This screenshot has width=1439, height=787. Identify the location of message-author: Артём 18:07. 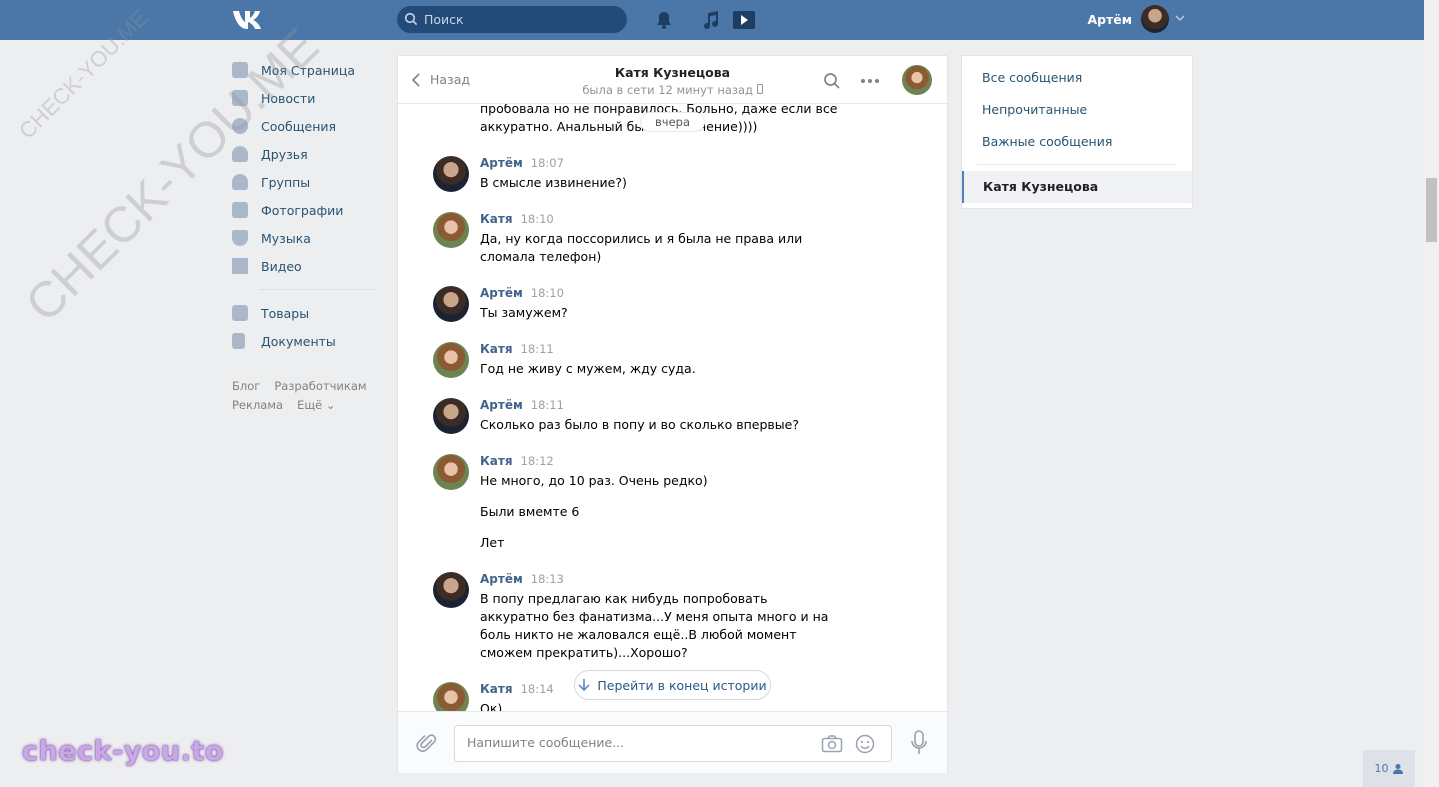
(522, 163).